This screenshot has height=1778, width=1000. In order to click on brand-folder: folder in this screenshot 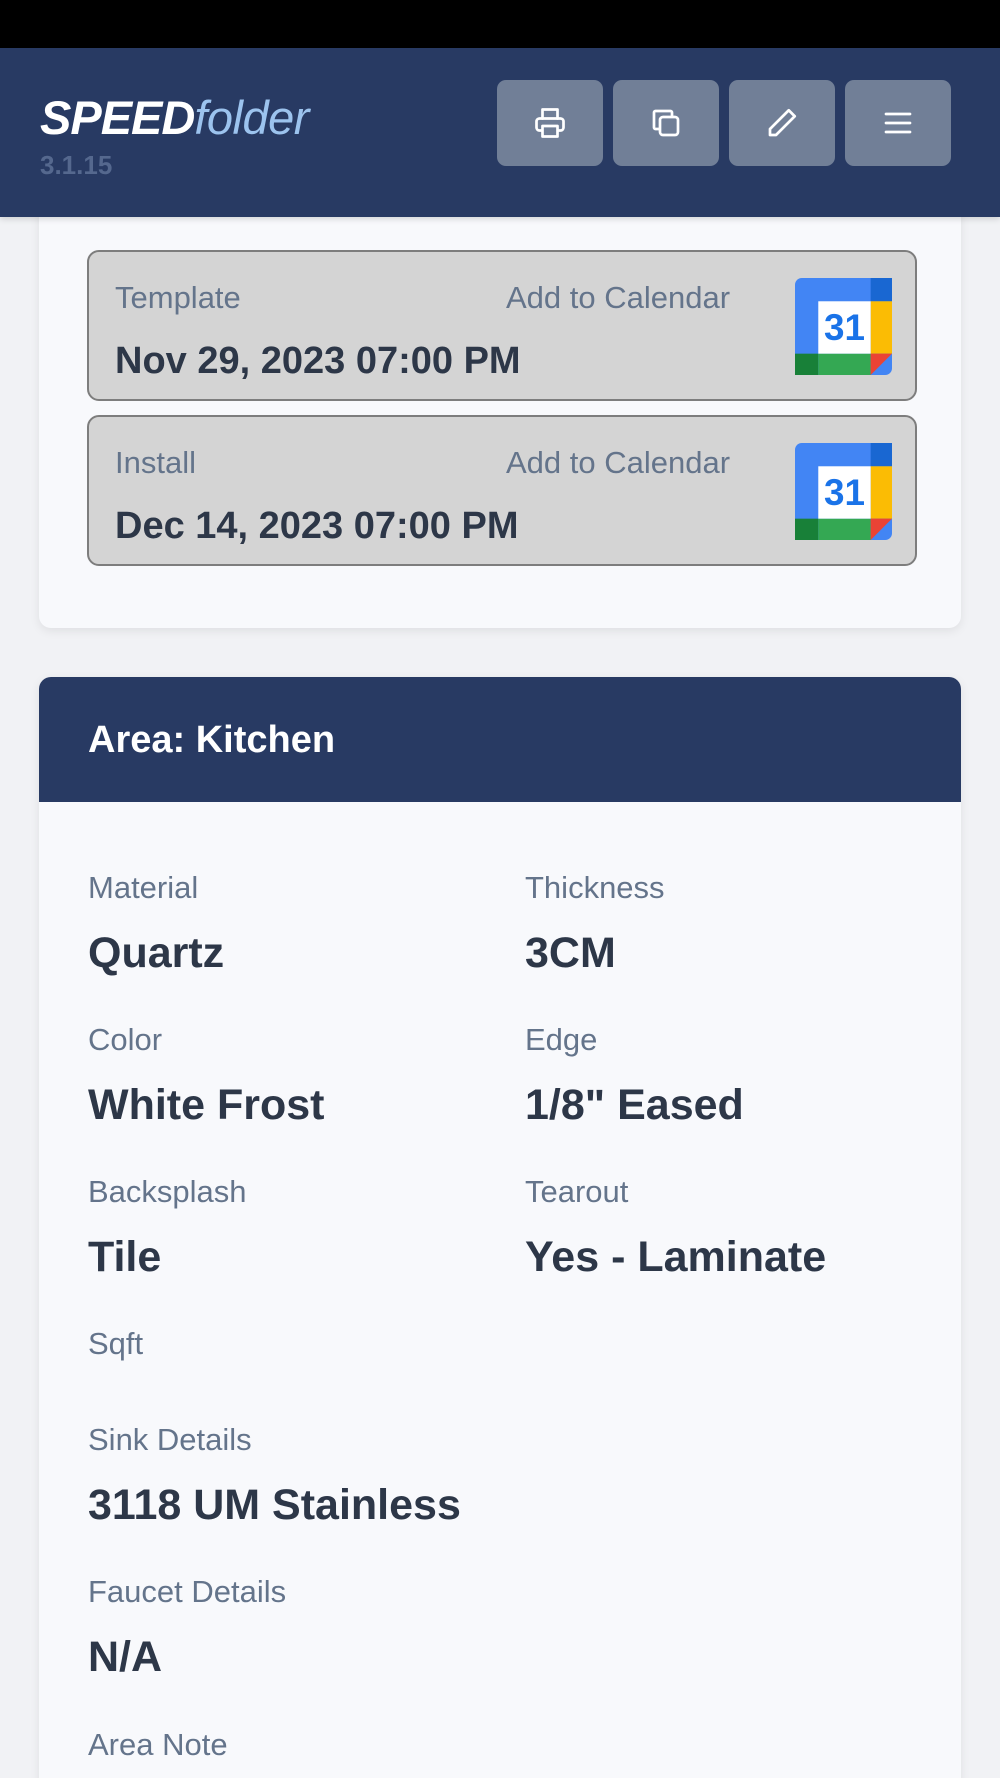, I will do `click(251, 117)`.